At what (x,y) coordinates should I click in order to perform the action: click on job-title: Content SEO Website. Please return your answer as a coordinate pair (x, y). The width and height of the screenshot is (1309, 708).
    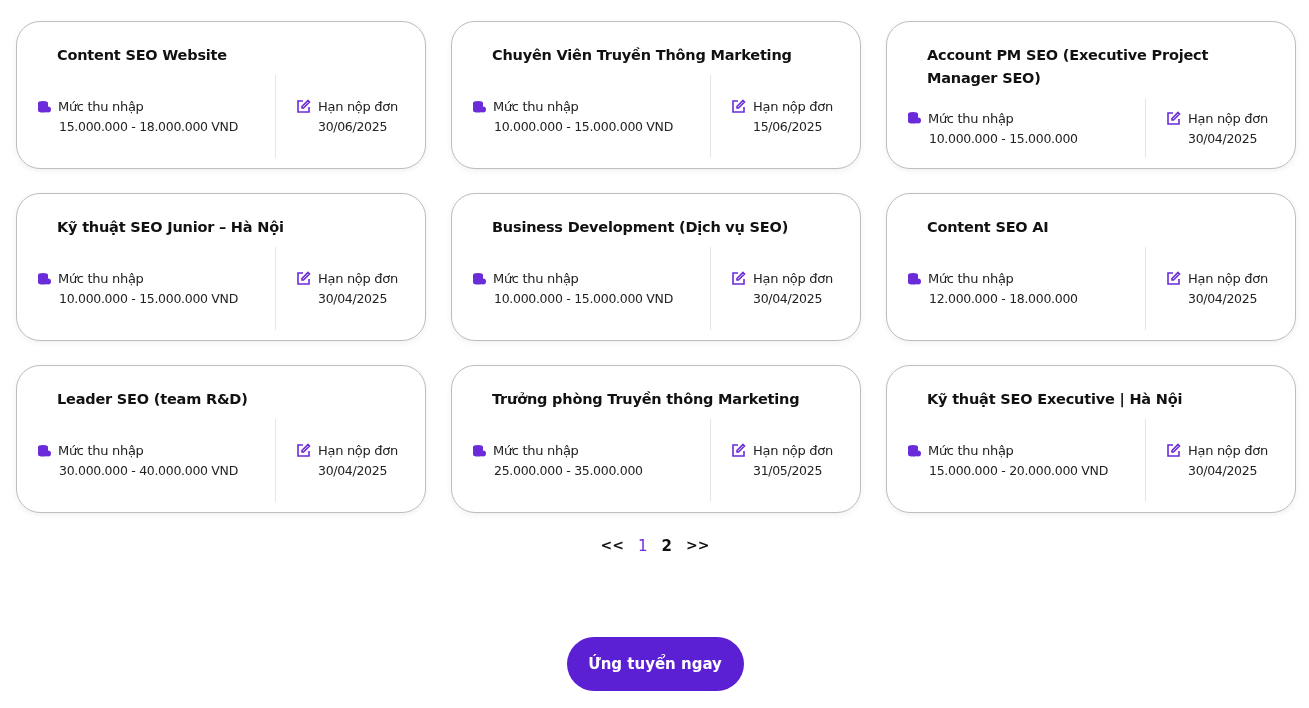
    Looking at the image, I should click on (142, 55).